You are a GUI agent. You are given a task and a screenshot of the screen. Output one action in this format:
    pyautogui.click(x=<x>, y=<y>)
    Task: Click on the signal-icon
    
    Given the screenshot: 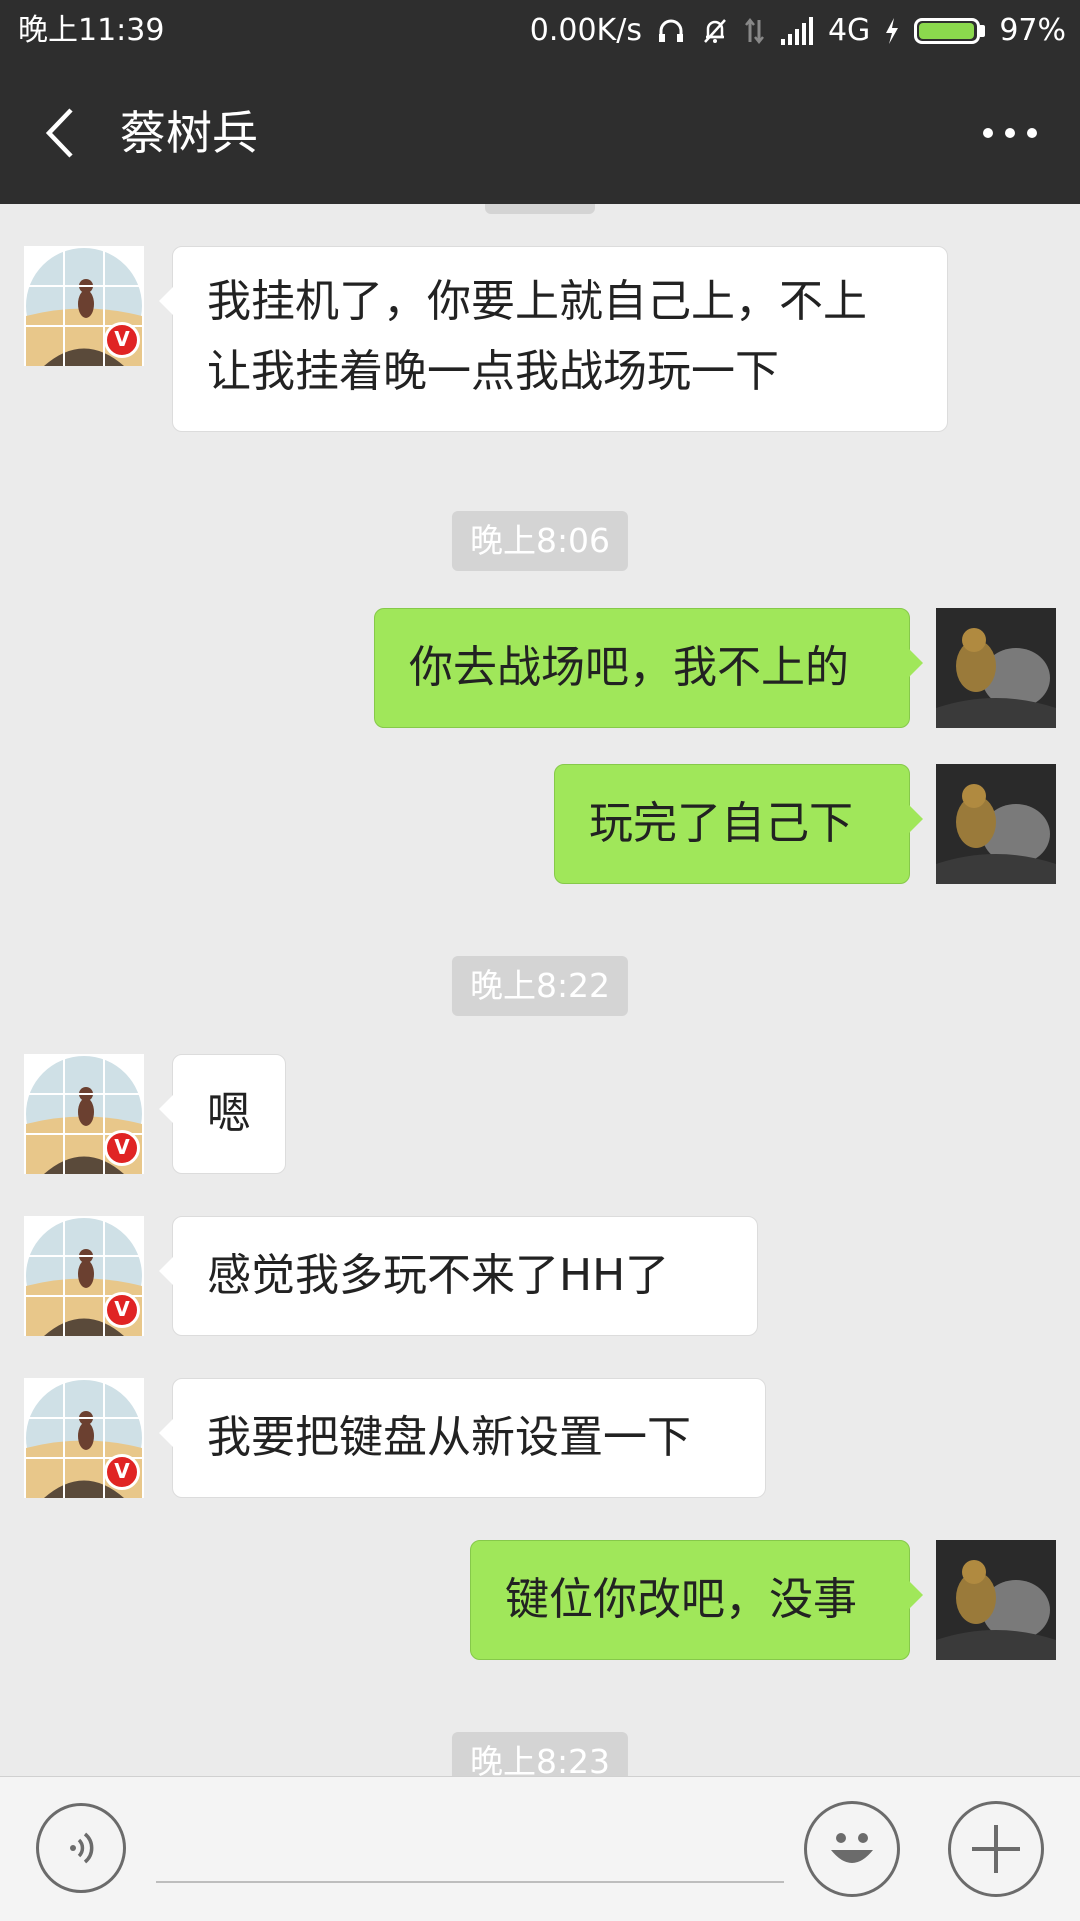 What is the action you would take?
    pyautogui.click(x=797, y=31)
    